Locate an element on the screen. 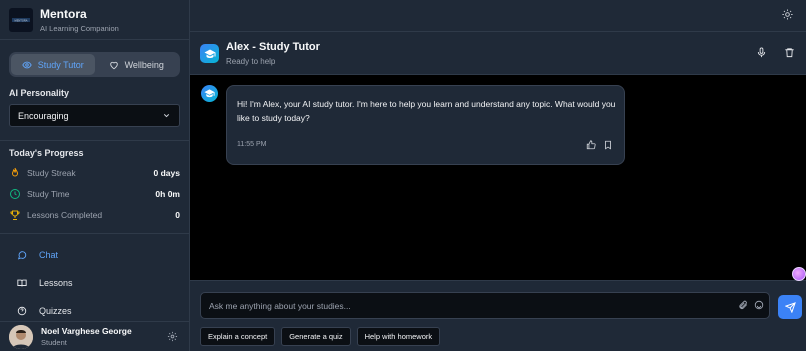 The height and width of the screenshot is (351, 806). svg-text: MENTORA is located at coordinates (21, 20).